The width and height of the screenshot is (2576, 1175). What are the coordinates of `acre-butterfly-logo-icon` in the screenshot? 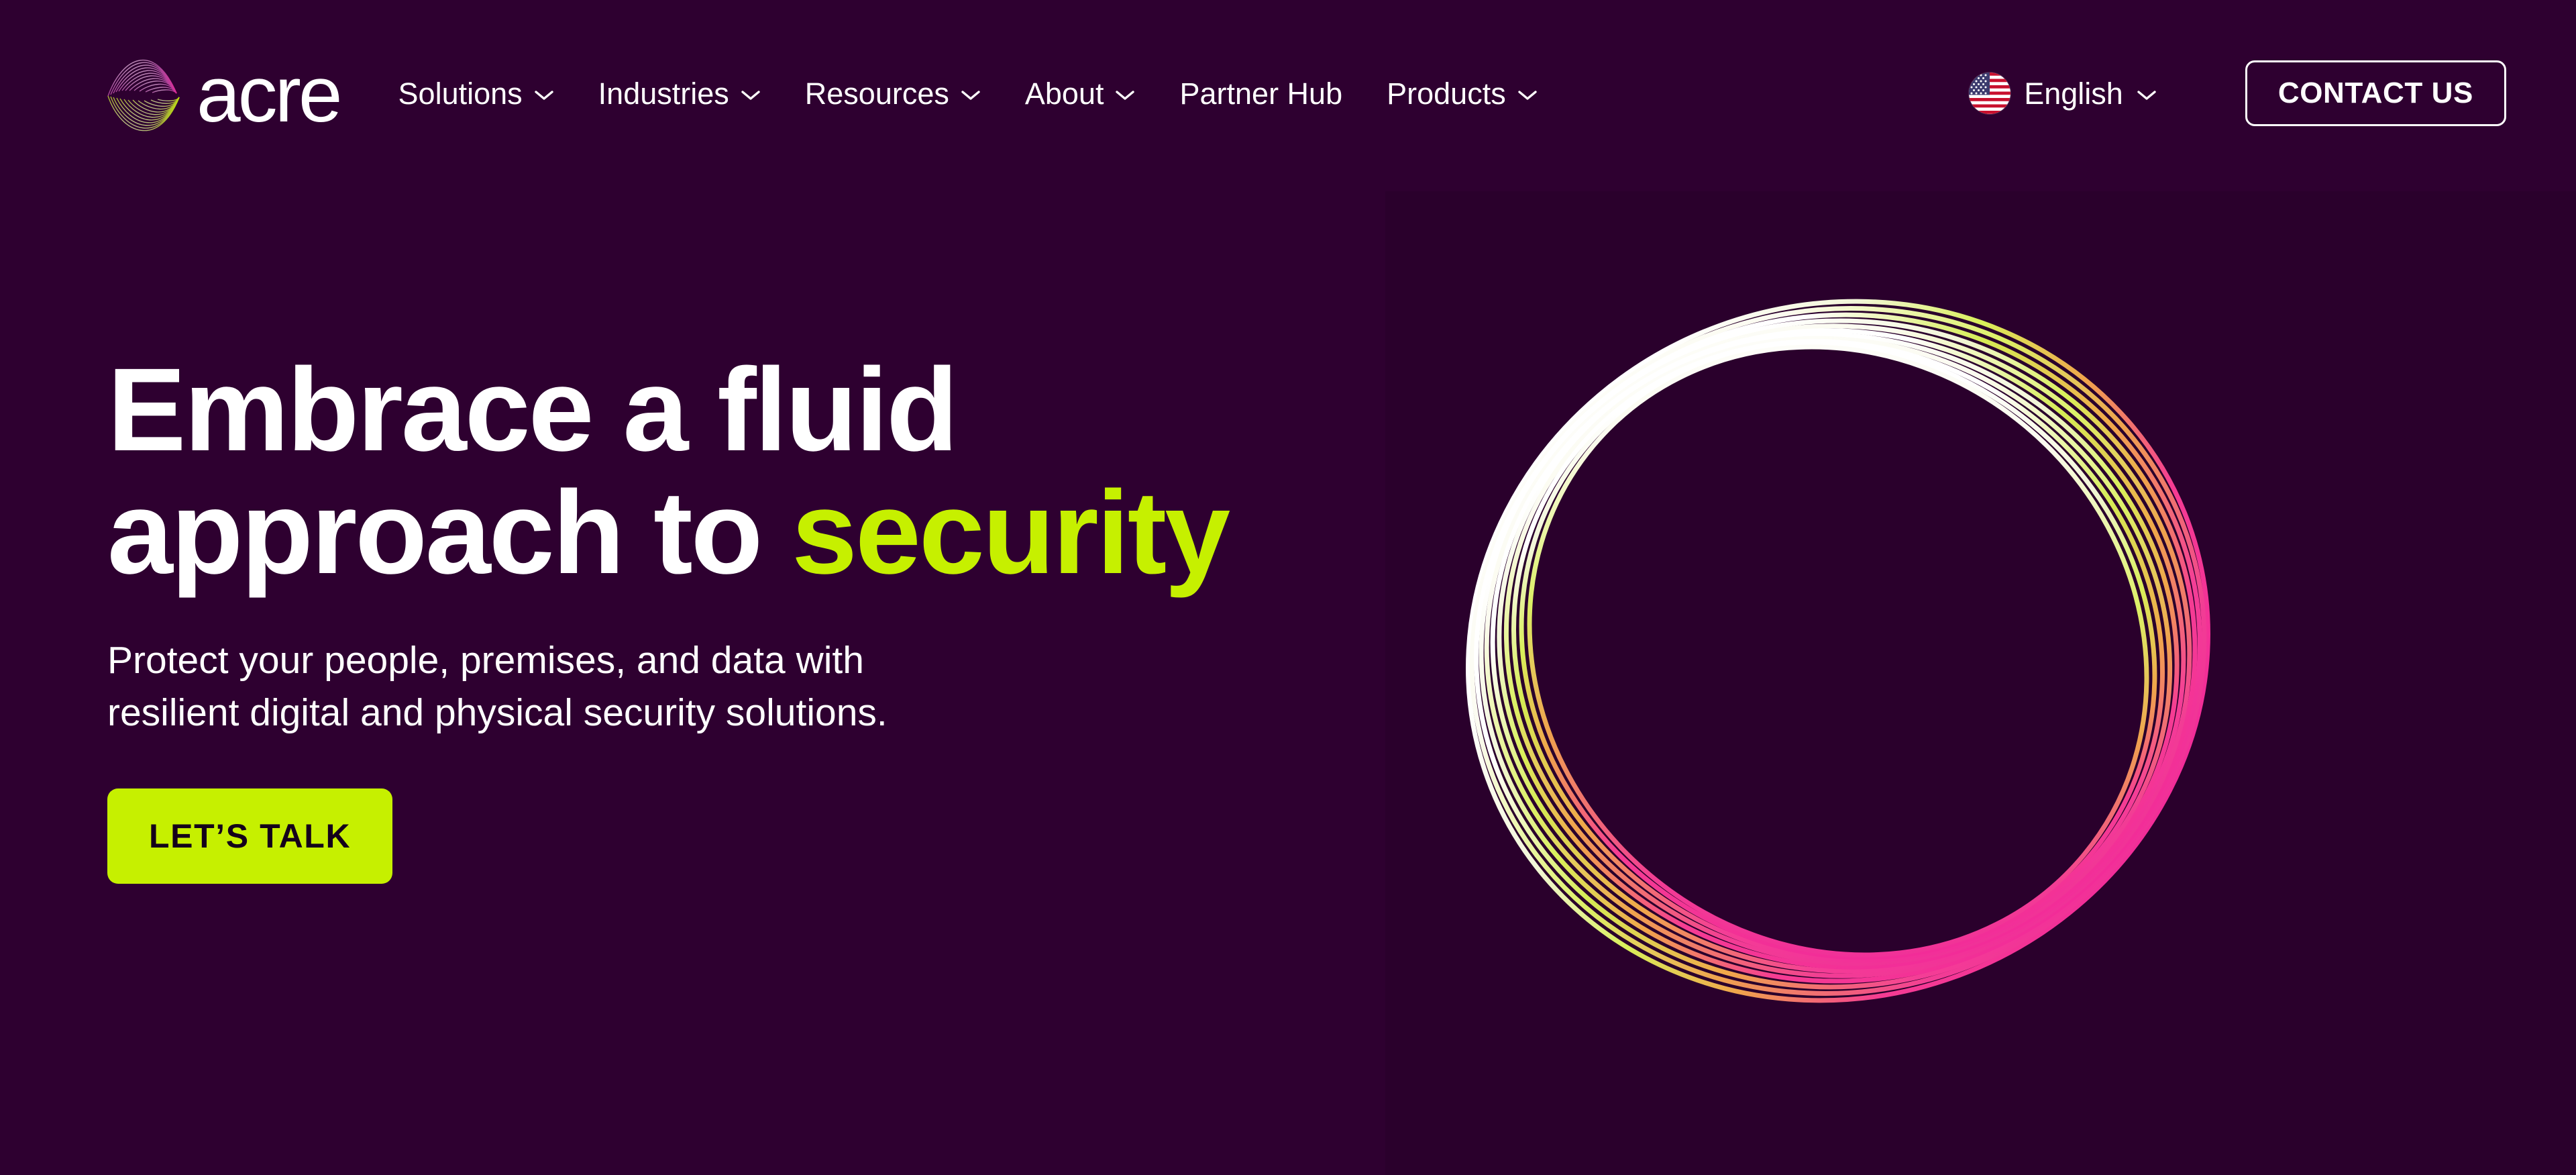 It's located at (151, 94).